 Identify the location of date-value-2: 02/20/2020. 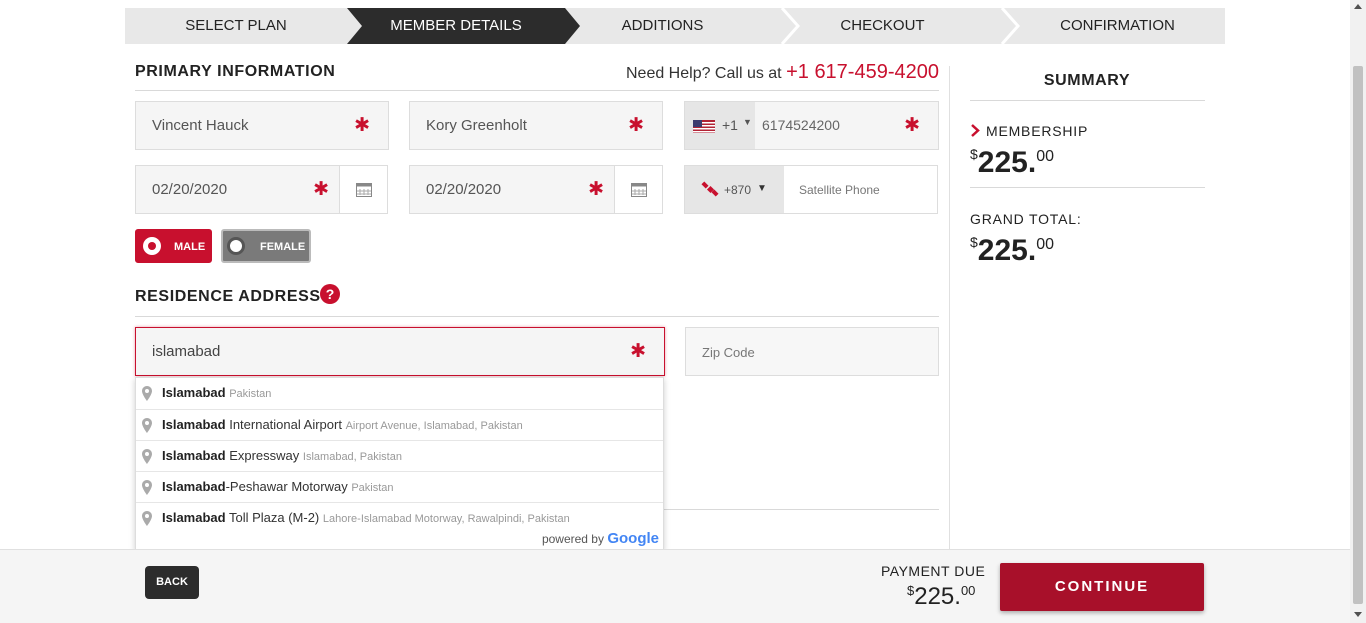
(464, 189).